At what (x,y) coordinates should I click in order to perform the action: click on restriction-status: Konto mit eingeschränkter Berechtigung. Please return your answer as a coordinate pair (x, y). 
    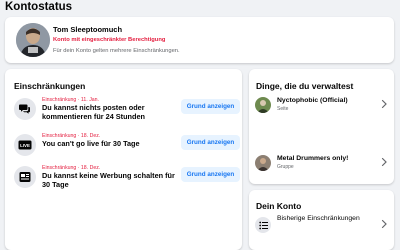
    Looking at the image, I should click on (109, 40).